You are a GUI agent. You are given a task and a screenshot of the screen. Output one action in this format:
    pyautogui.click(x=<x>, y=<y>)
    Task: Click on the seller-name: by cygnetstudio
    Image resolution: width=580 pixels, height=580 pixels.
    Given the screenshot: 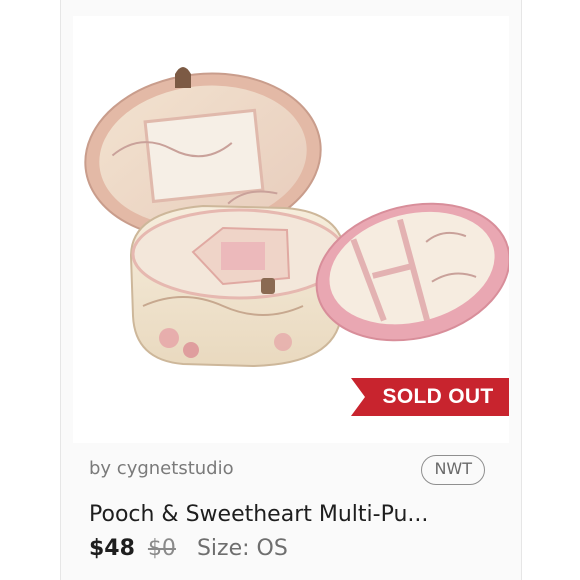 What is the action you would take?
    pyautogui.click(x=161, y=468)
    